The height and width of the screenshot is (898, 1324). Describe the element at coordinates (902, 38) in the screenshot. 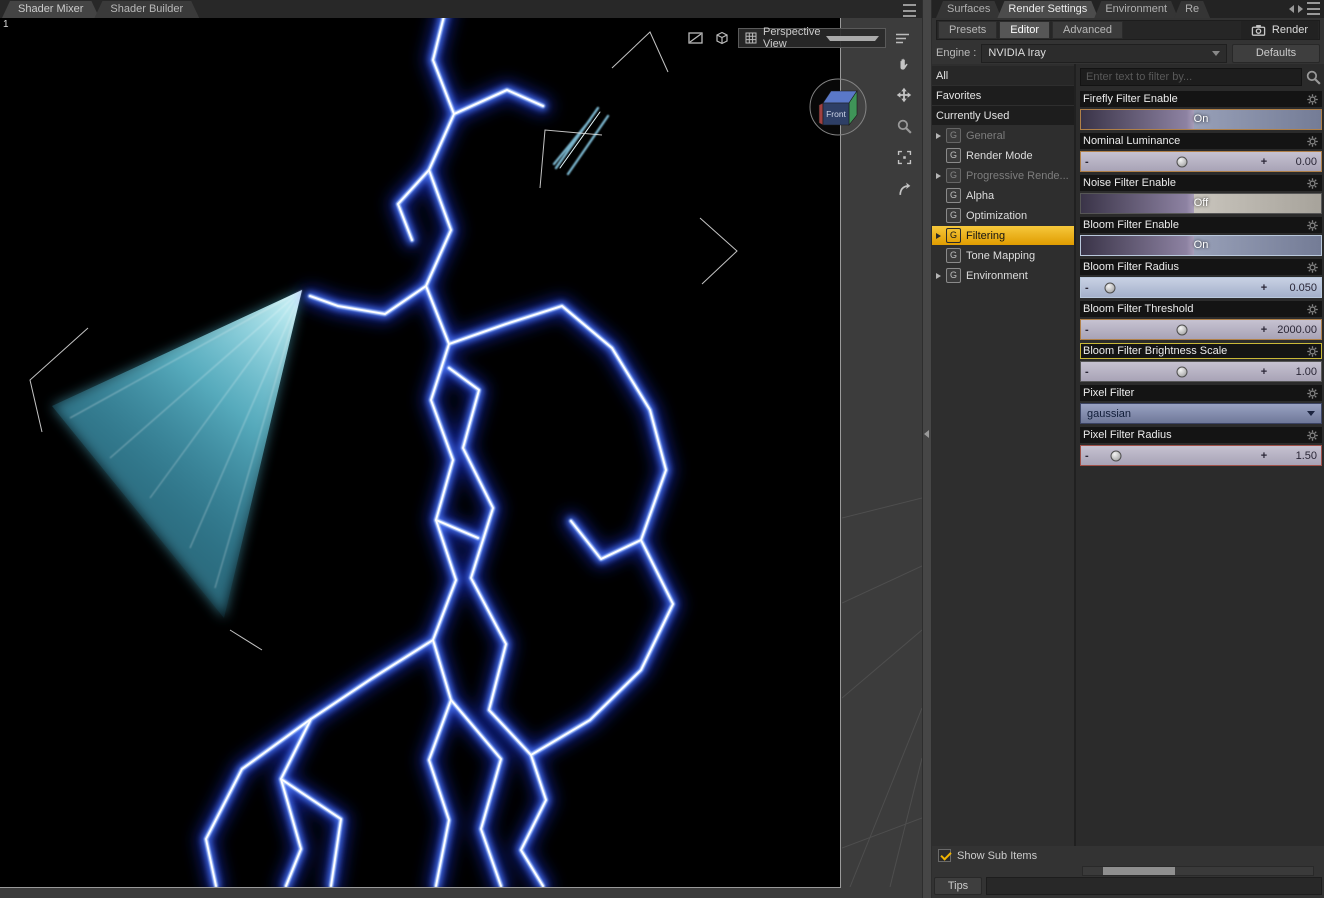

I see `drawstyle-menu-icon` at that location.